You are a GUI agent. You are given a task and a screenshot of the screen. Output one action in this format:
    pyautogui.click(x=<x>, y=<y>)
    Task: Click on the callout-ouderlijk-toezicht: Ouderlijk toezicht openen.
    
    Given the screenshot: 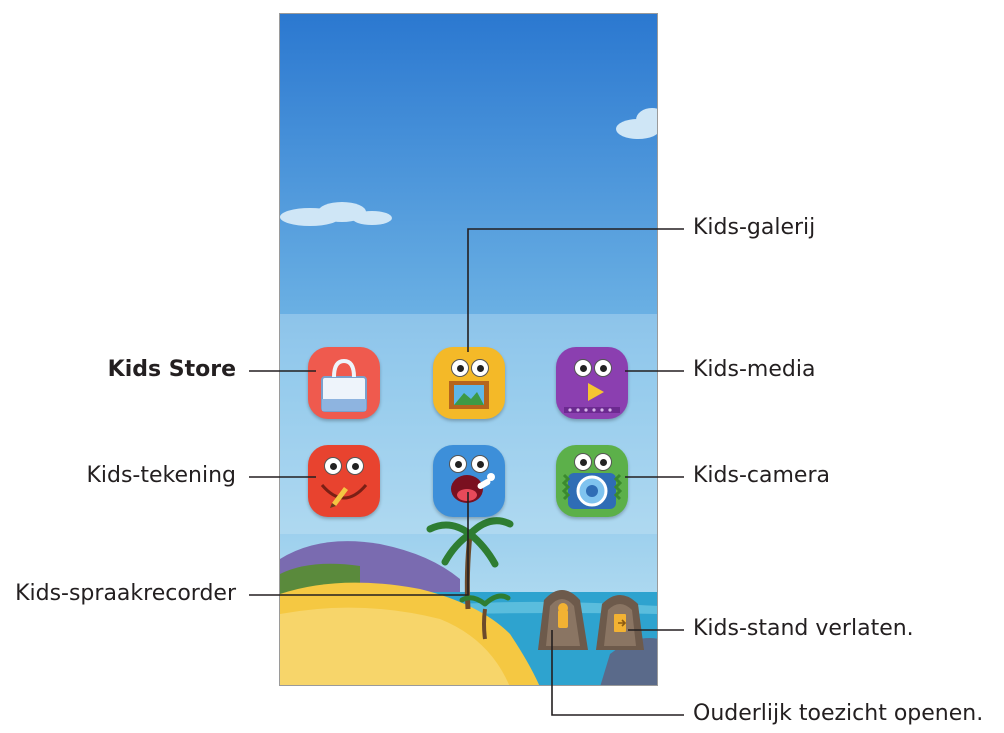 What is the action you would take?
    pyautogui.click(x=838, y=713)
    